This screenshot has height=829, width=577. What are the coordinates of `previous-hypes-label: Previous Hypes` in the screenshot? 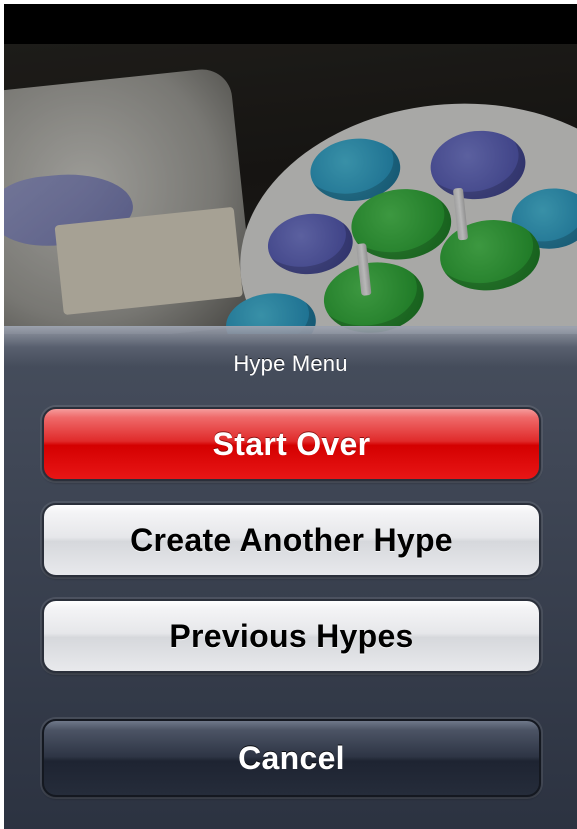 It's located at (291, 635).